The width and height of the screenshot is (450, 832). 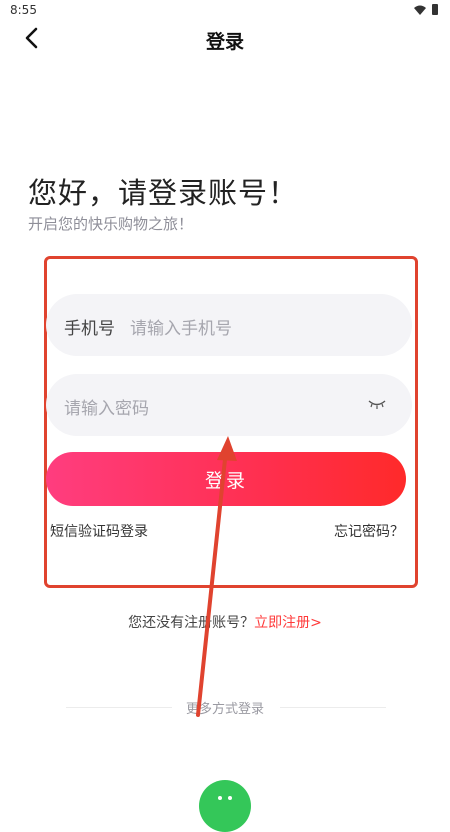 What do you see at coordinates (420, 10) in the screenshot?
I see `wifi-icon` at bounding box center [420, 10].